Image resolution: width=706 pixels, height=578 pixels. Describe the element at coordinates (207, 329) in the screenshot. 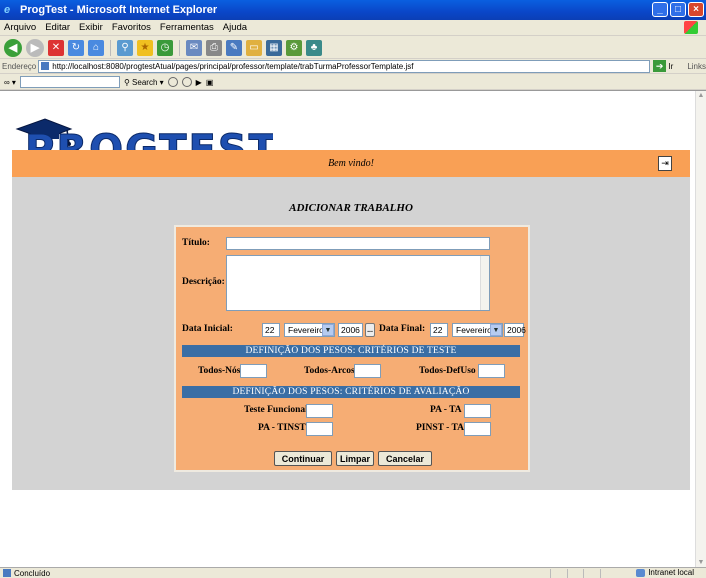

I see `data-inicial-label: Data Inicial:` at that location.